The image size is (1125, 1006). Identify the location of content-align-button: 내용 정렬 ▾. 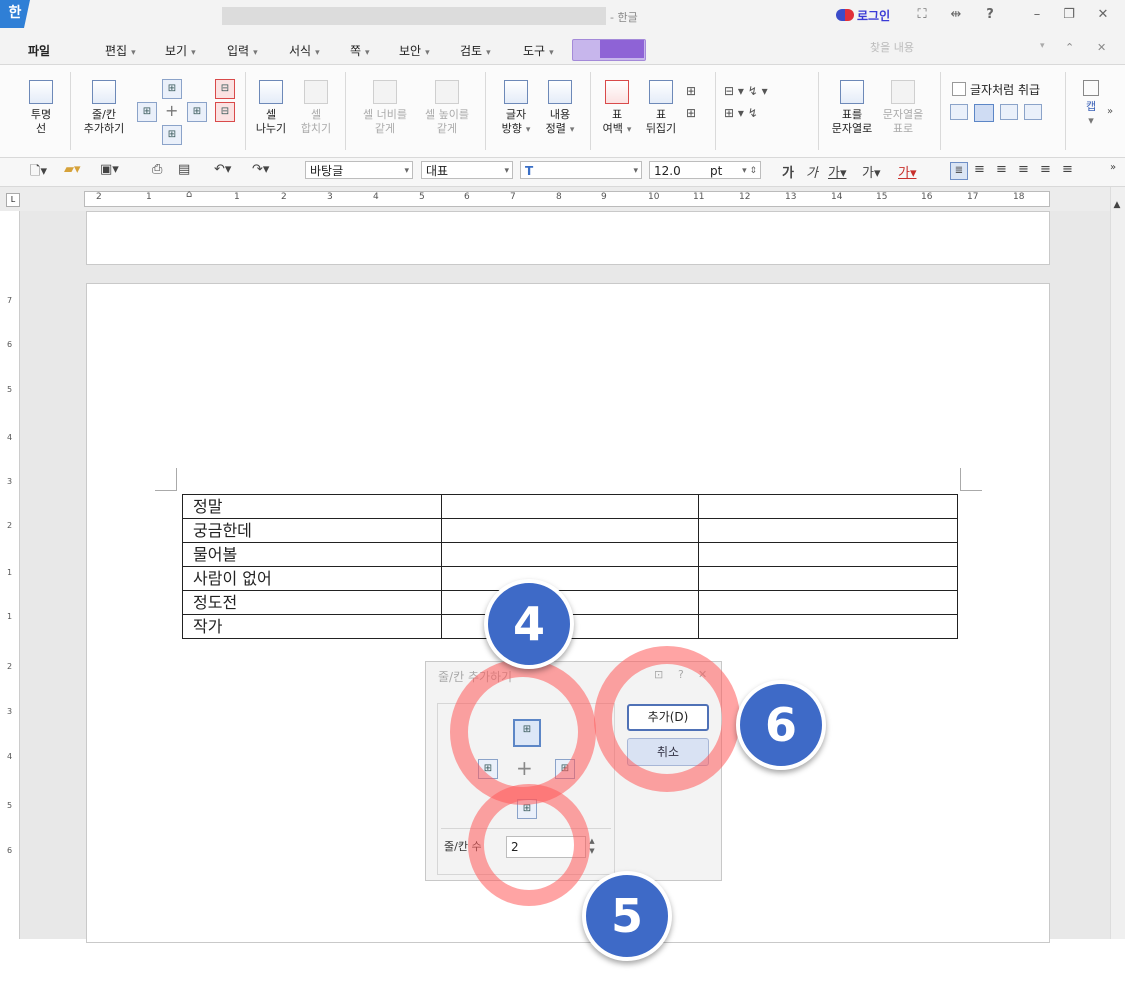
(560, 108).